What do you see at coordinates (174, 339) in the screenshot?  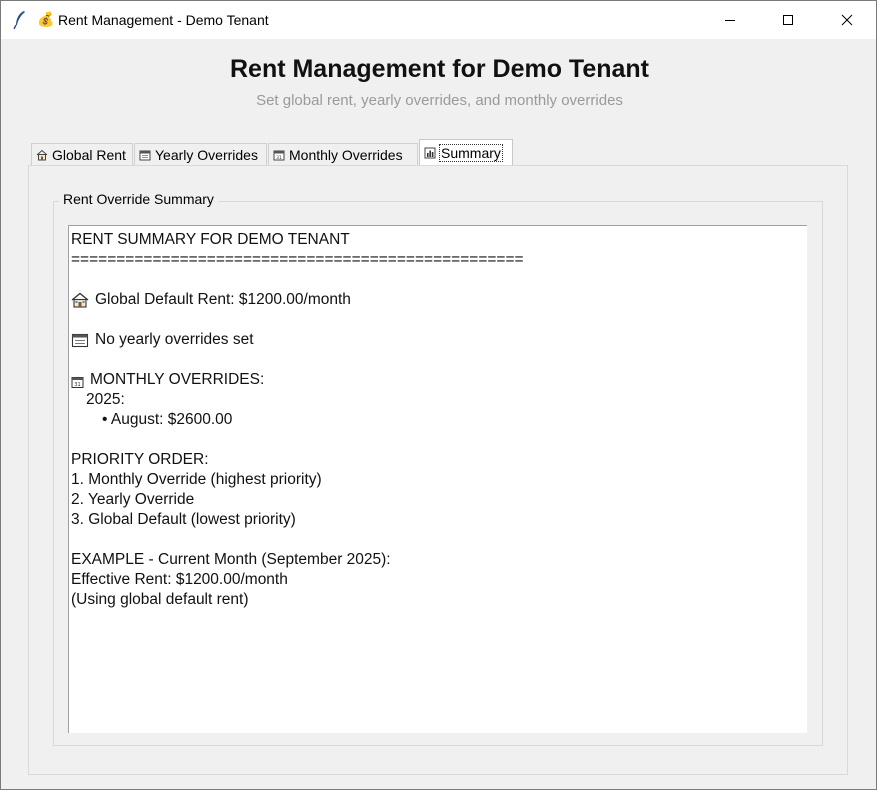 I see `yearly-text: No yearly overrides set` at bounding box center [174, 339].